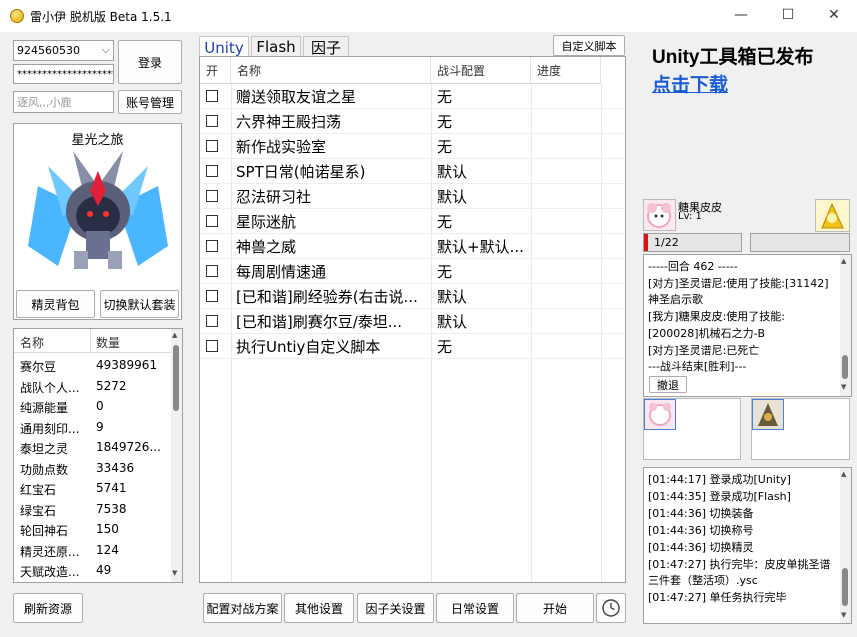 Image resolution: width=857 pixels, height=637 pixels. Describe the element at coordinates (150, 62) in the screenshot. I see `login-button: 登录` at that location.